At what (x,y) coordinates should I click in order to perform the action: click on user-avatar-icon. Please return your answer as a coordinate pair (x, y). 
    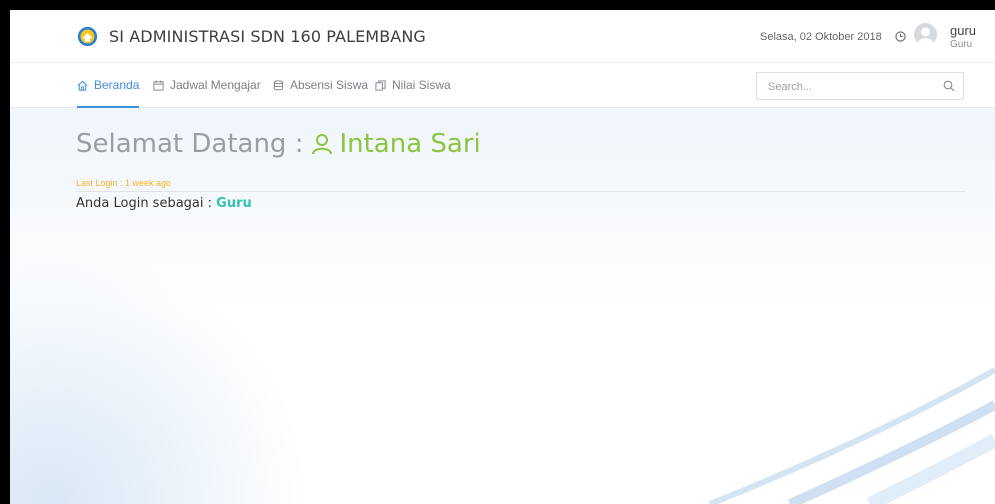
    Looking at the image, I should click on (925, 34).